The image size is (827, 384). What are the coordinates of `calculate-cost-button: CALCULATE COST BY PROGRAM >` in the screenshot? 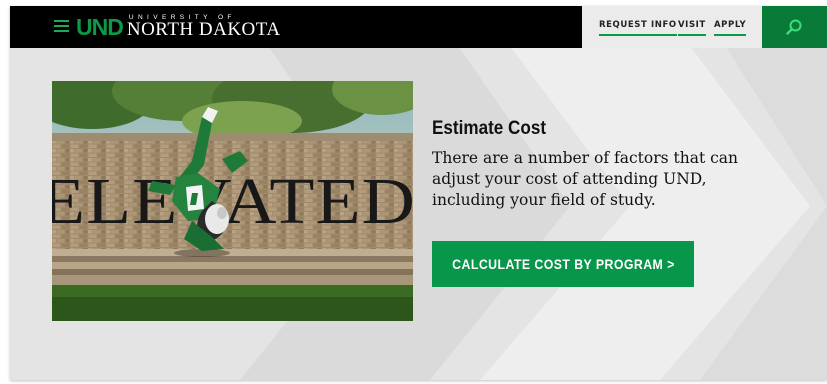 It's located at (563, 264).